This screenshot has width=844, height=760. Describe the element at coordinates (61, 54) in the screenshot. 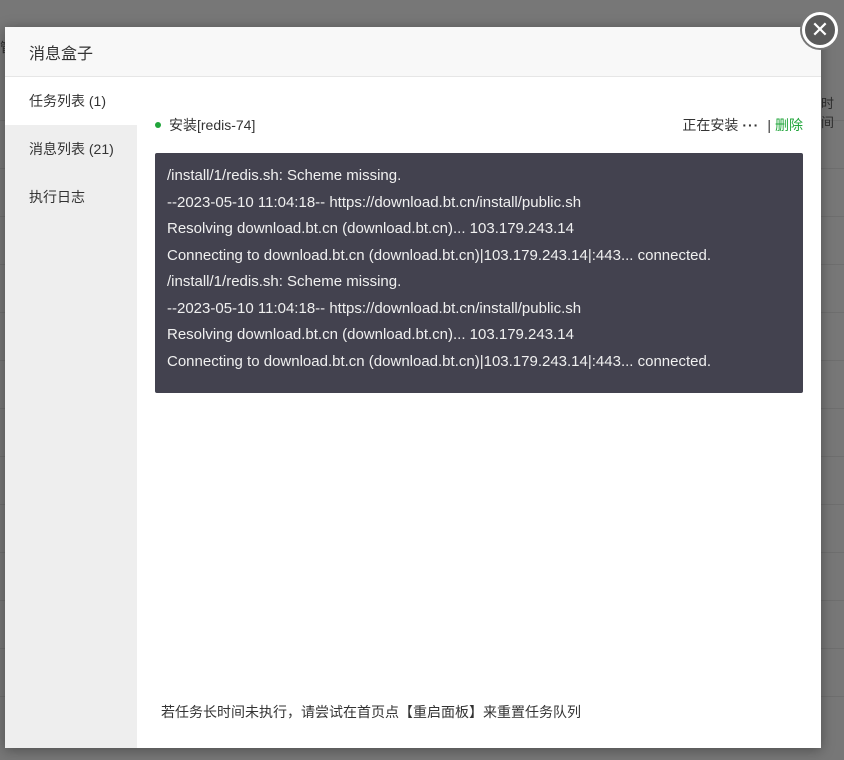

I see `modal-title: 消息盒子` at that location.